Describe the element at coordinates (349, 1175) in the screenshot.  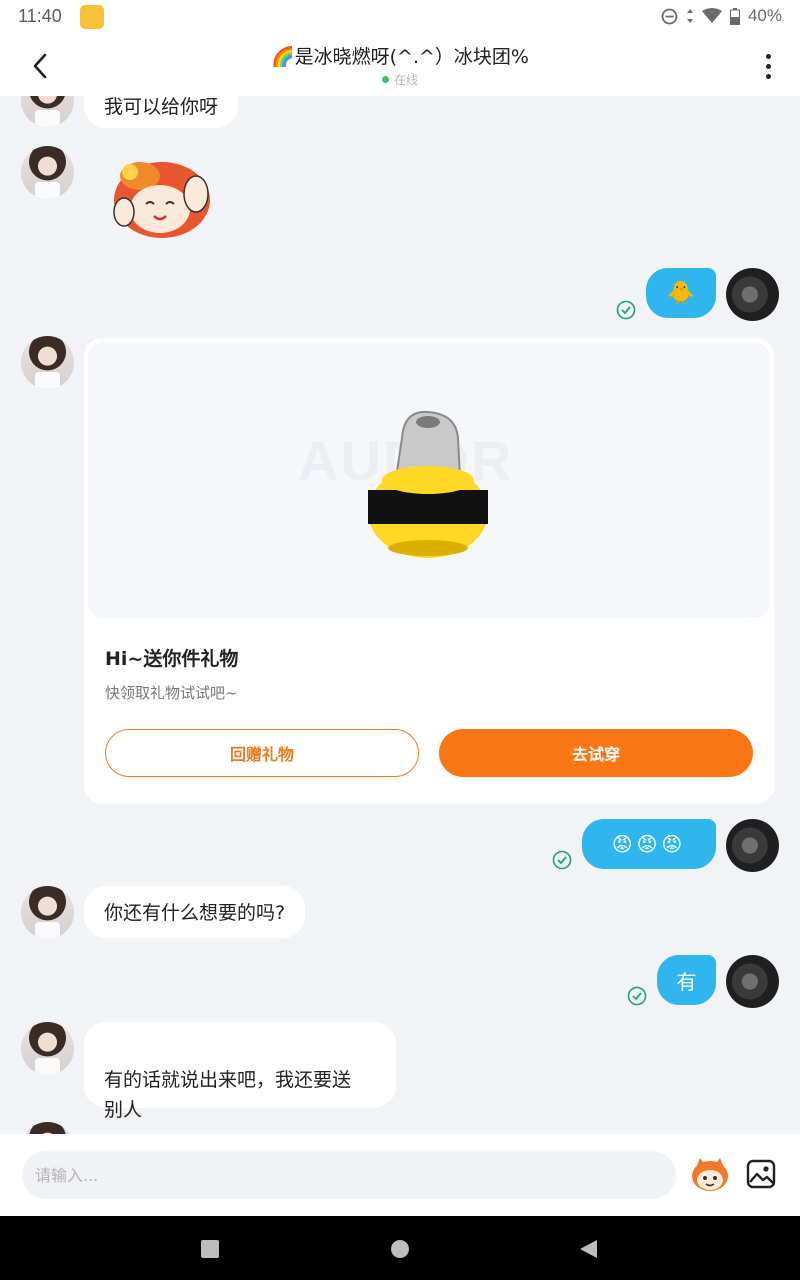
I see `message-input` at that location.